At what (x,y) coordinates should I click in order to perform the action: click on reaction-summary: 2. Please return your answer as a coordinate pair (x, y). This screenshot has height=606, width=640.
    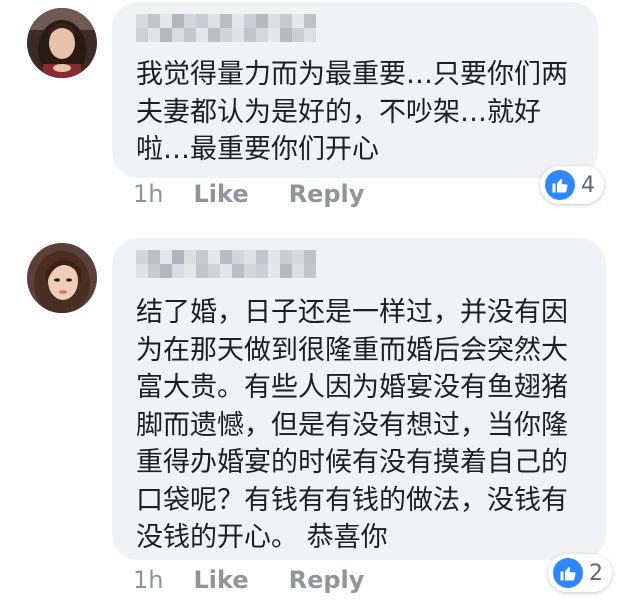
    Looking at the image, I should click on (580, 573).